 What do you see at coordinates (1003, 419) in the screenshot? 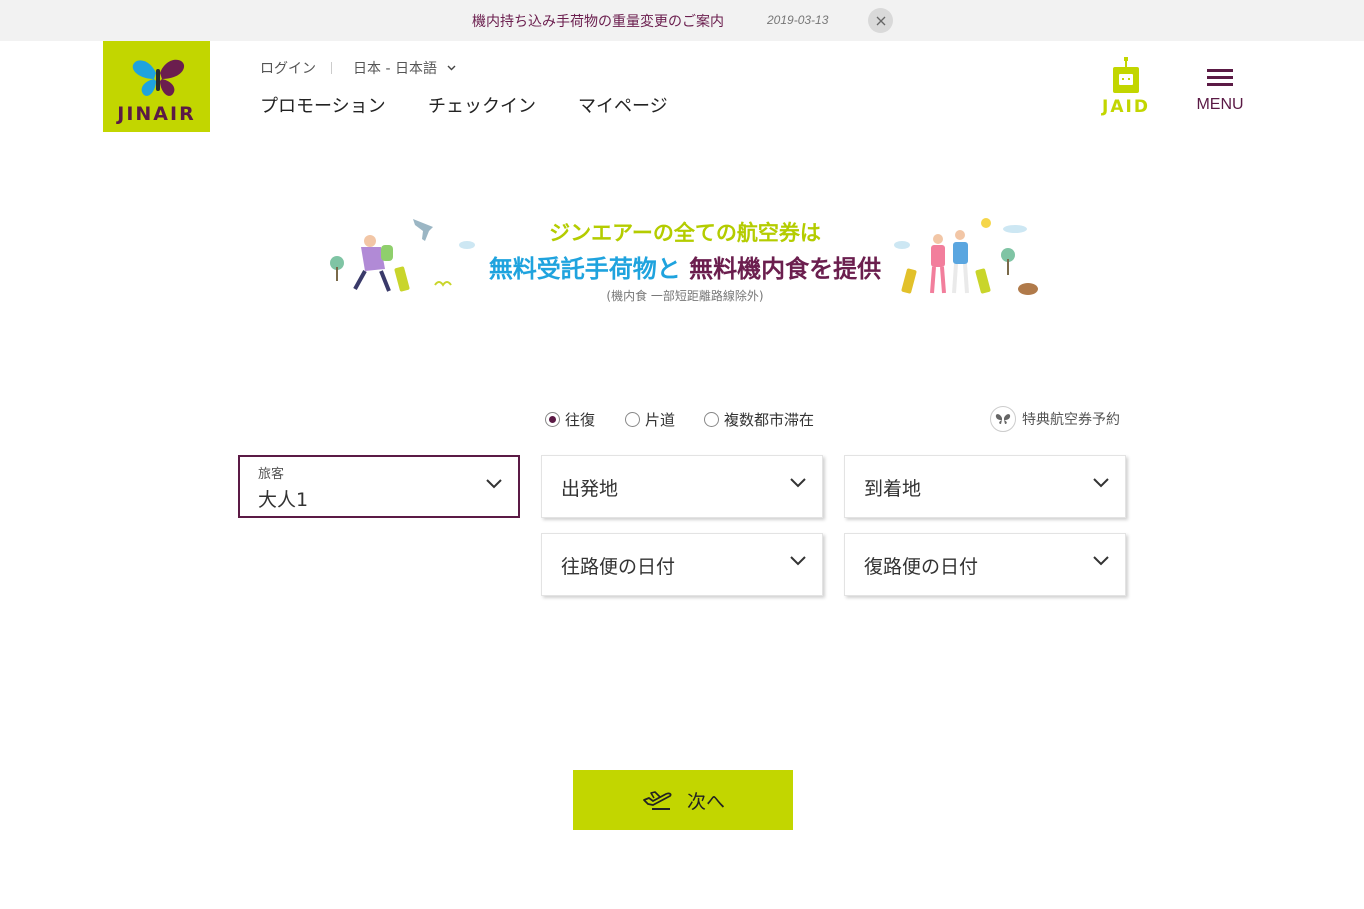
I see `butterfly-icon` at bounding box center [1003, 419].